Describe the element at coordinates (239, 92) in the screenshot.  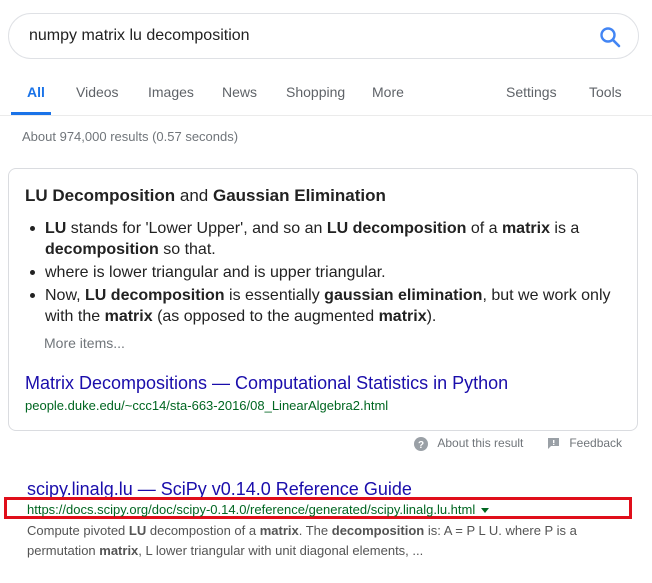
I see `tab-news: News` at that location.